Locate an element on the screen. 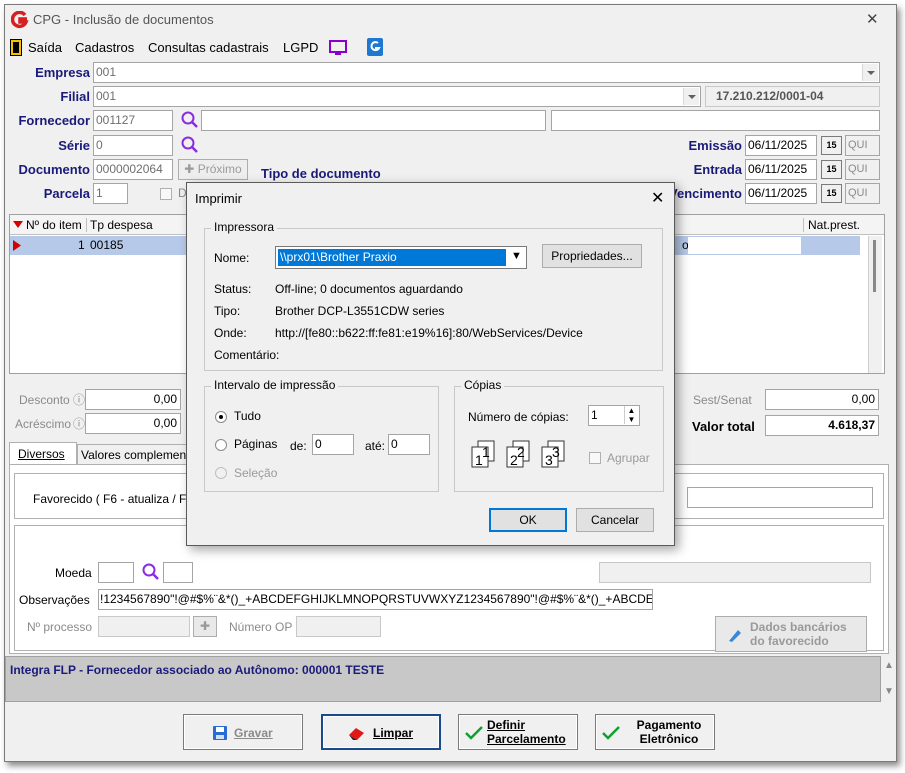  empresa-value: 001 is located at coordinates (106, 72).